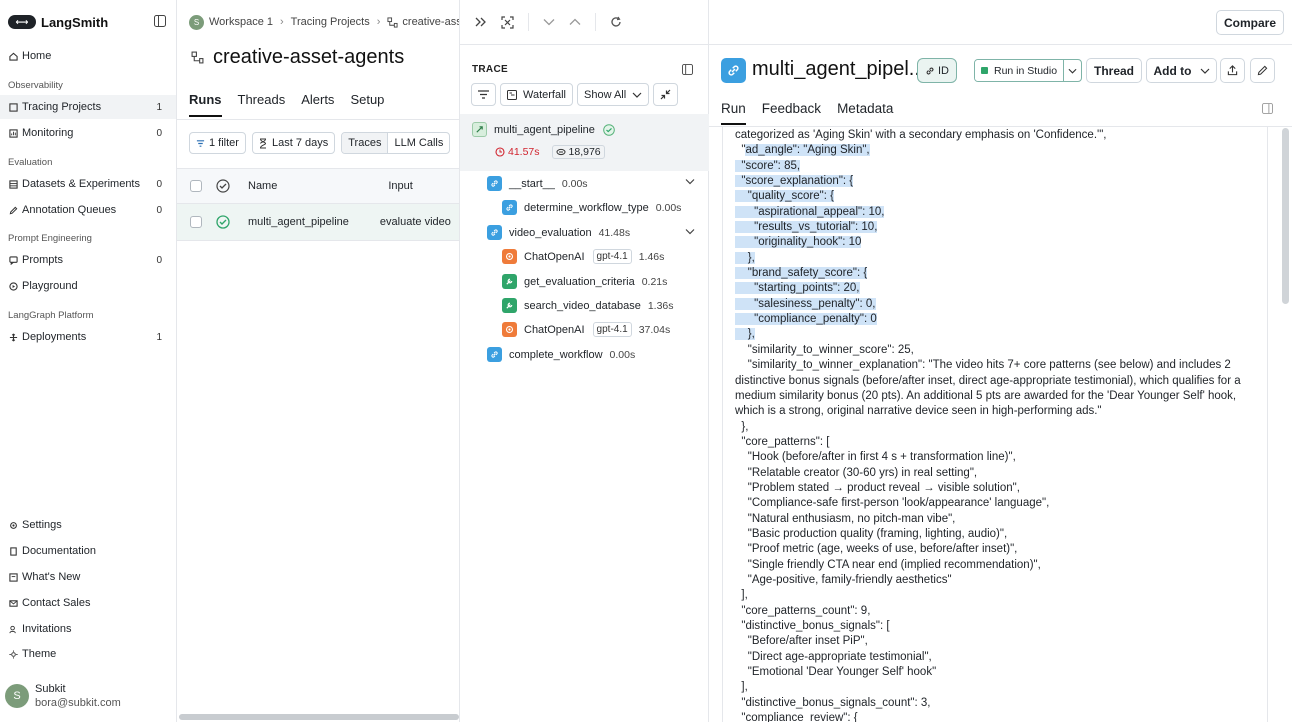  Describe the element at coordinates (561, 354) in the screenshot. I see `trace-node: complete_workflow 0.00s` at that location.